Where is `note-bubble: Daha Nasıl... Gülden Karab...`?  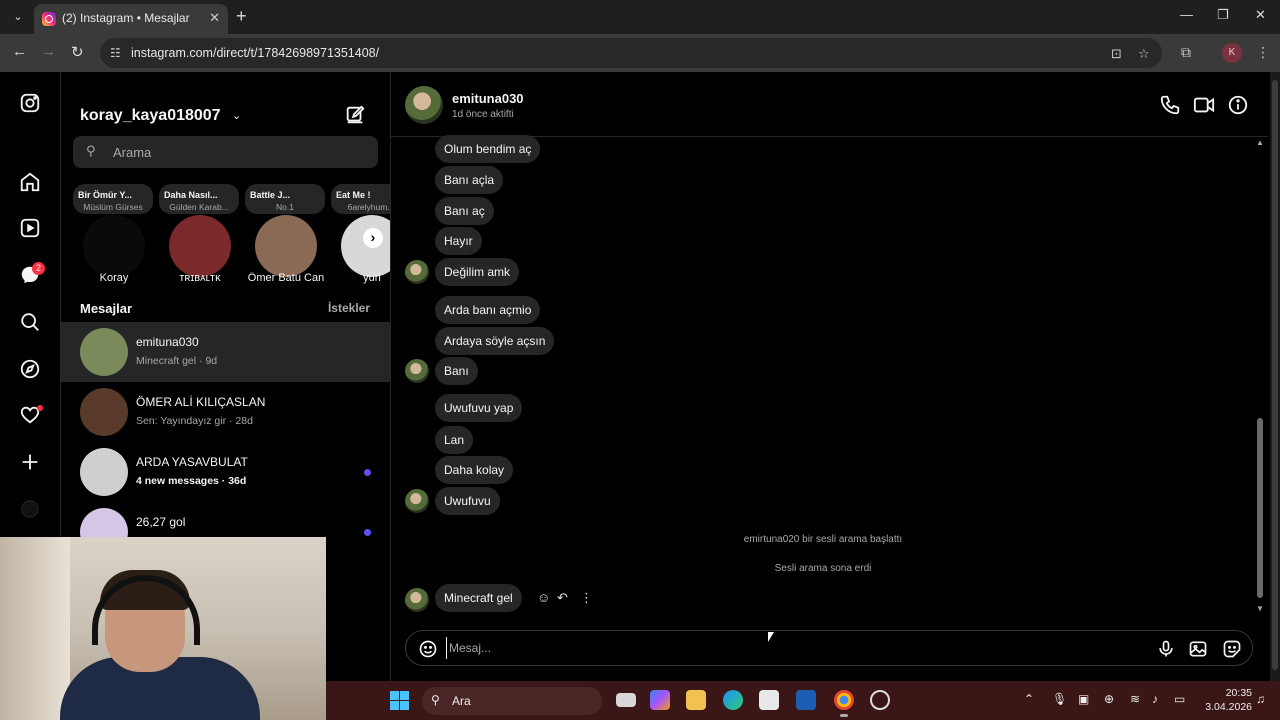 note-bubble: Daha Nasıl... Gülden Karab... is located at coordinates (199, 199).